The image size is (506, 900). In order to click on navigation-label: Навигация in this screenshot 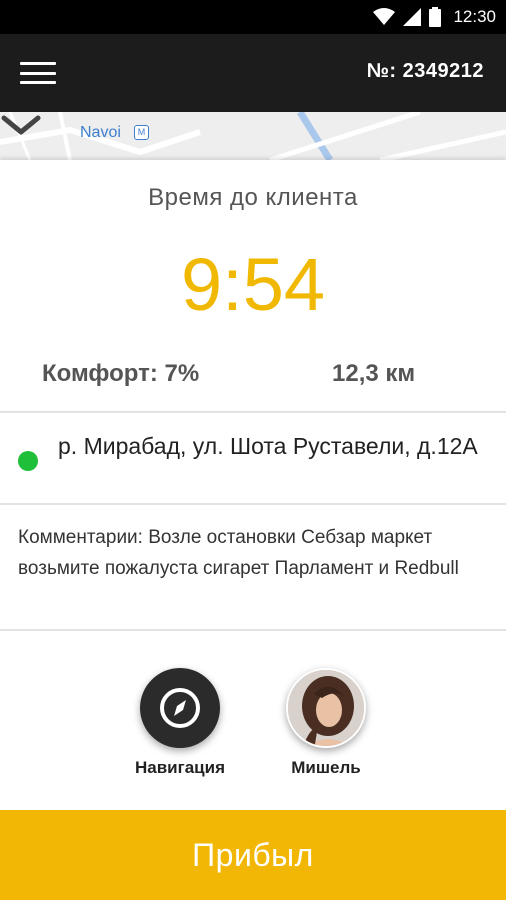, I will do `click(180, 767)`.